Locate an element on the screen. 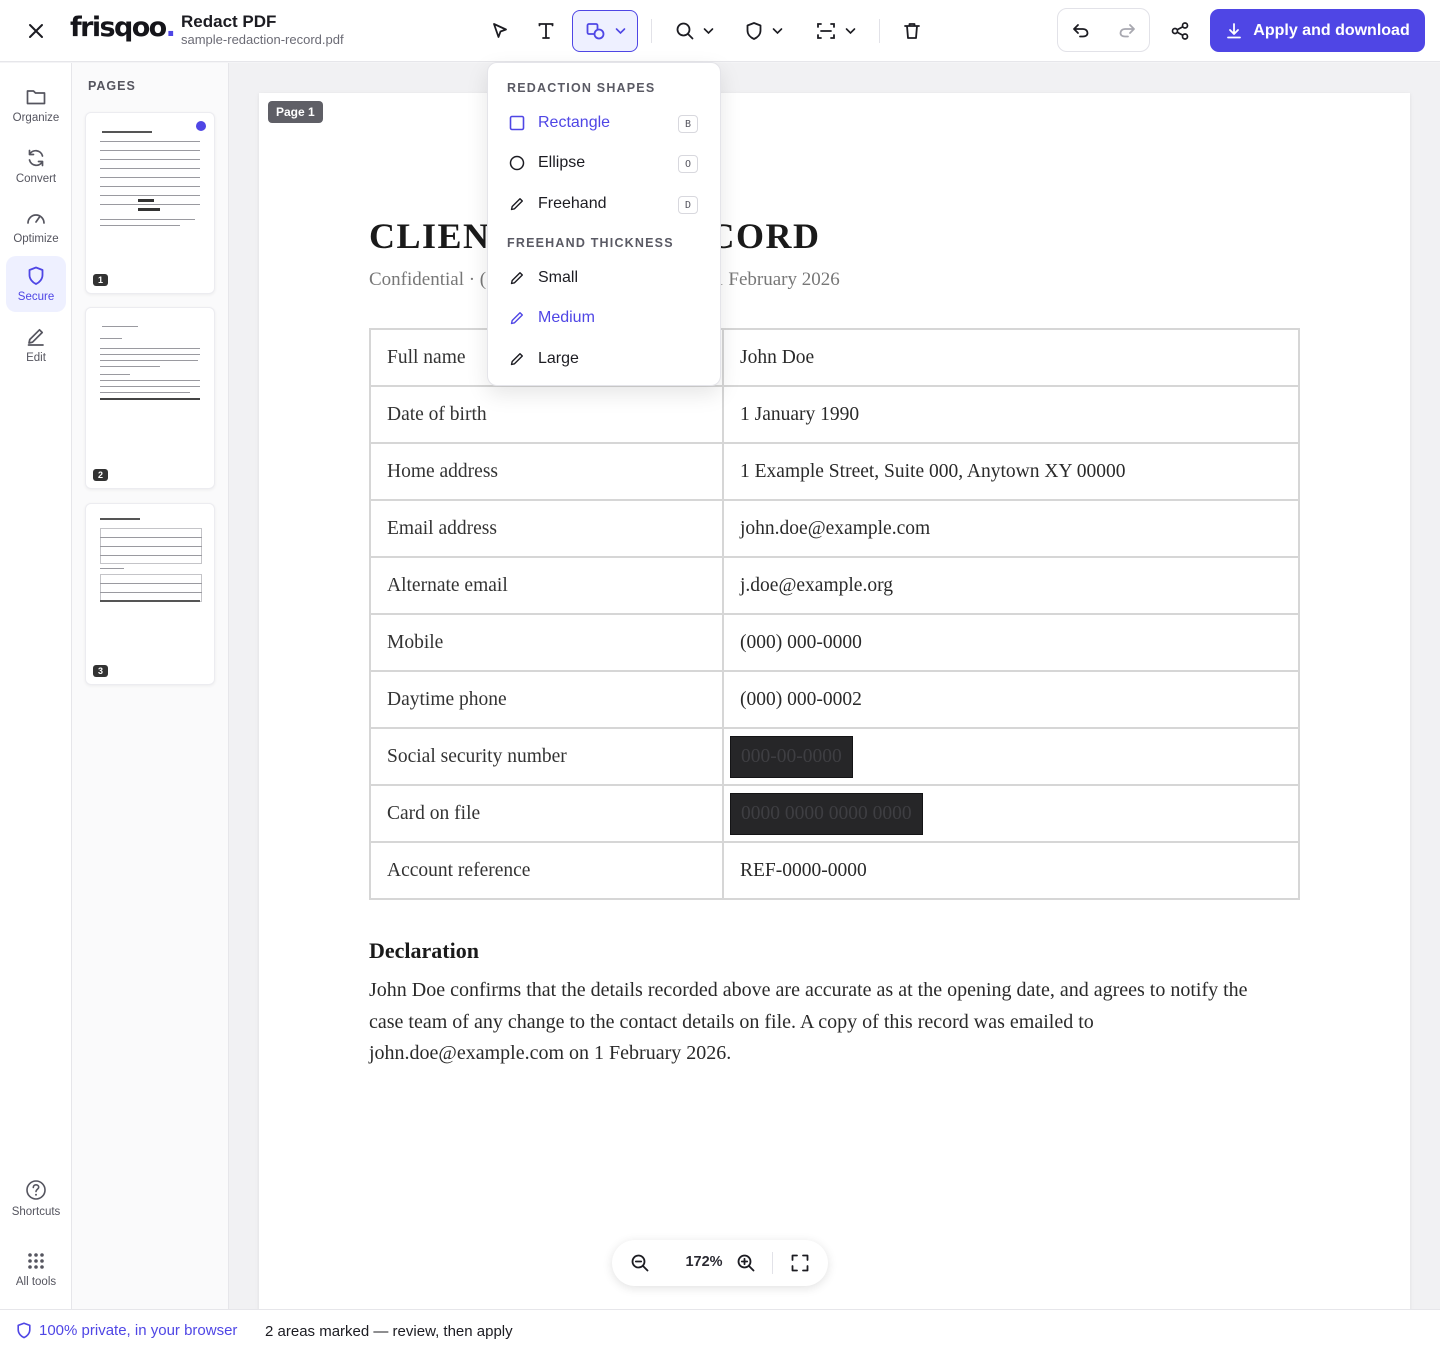 Image resolution: width=1440 pixels, height=1350 pixels. redo-button is located at coordinates (1127, 30).